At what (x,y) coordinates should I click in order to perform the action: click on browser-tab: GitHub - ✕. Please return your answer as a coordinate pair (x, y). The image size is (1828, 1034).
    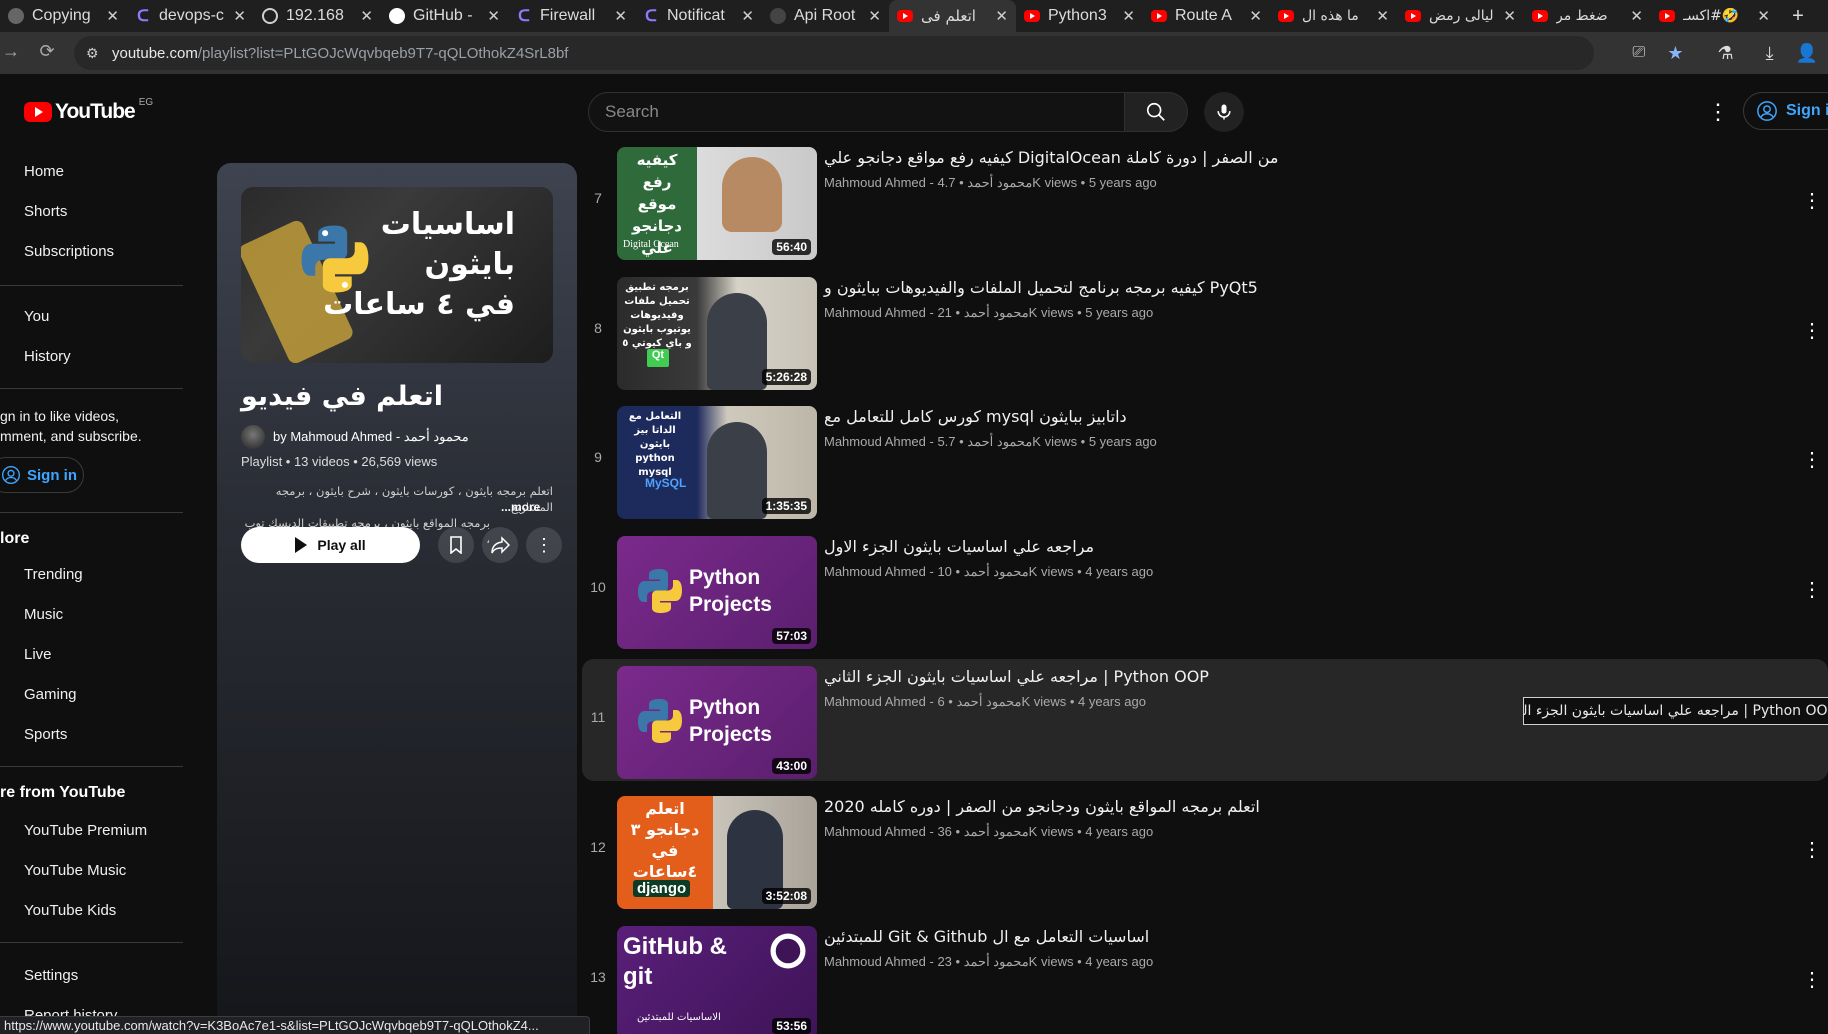
    Looking at the image, I should click on (444, 16).